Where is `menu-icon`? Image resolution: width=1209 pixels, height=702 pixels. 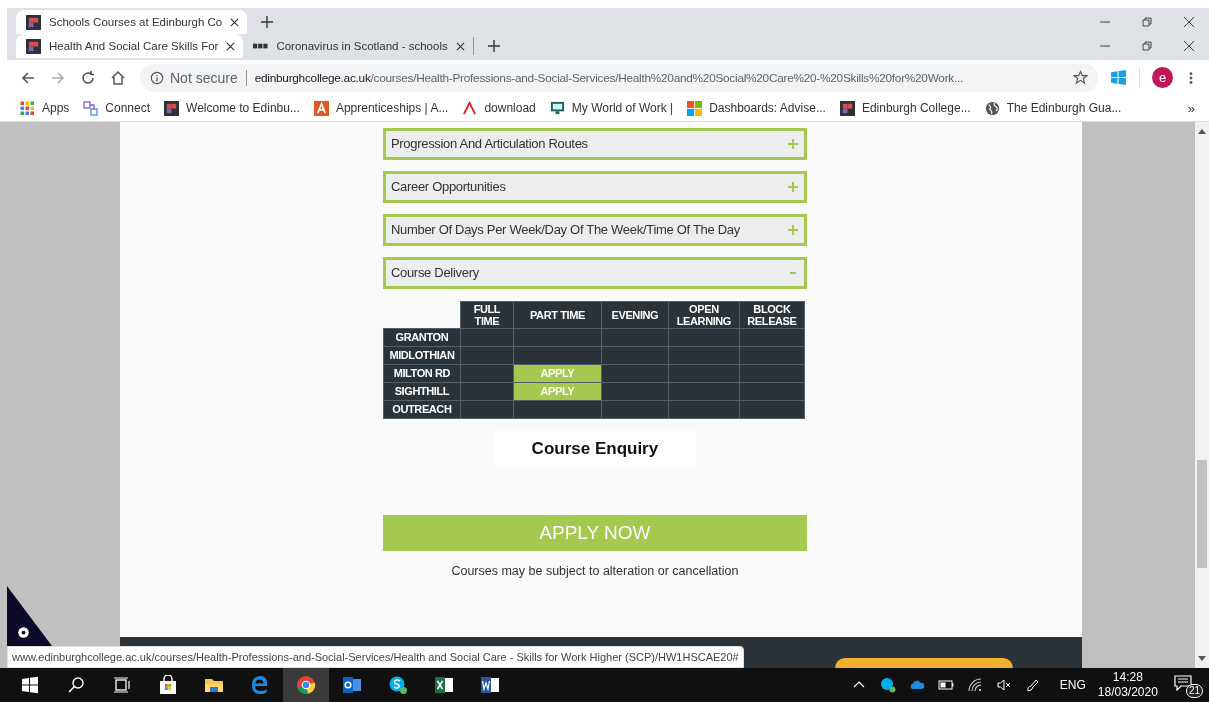
menu-icon is located at coordinates (1191, 77).